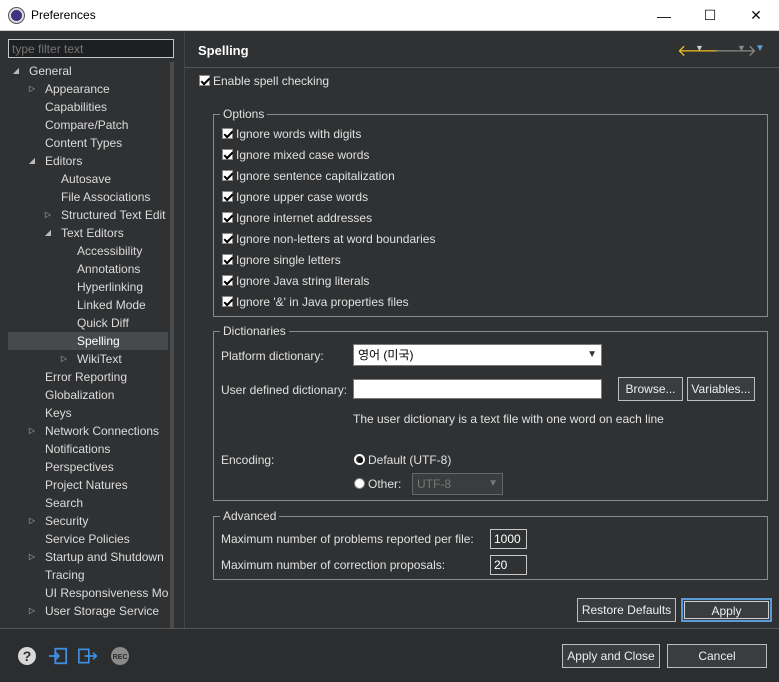 This screenshot has height=682, width=779. I want to click on filter-input, so click(91, 48).